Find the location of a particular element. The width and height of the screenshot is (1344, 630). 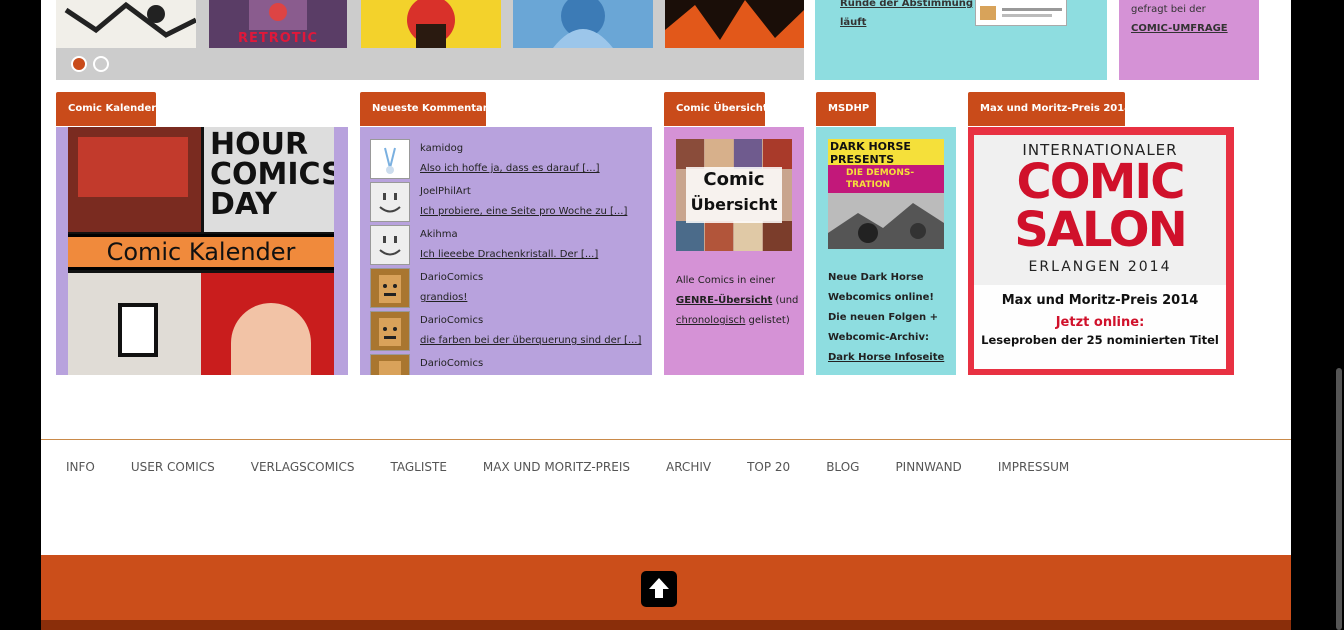

kalender-heading: HOUR COMICS DAY is located at coordinates (269, 179).